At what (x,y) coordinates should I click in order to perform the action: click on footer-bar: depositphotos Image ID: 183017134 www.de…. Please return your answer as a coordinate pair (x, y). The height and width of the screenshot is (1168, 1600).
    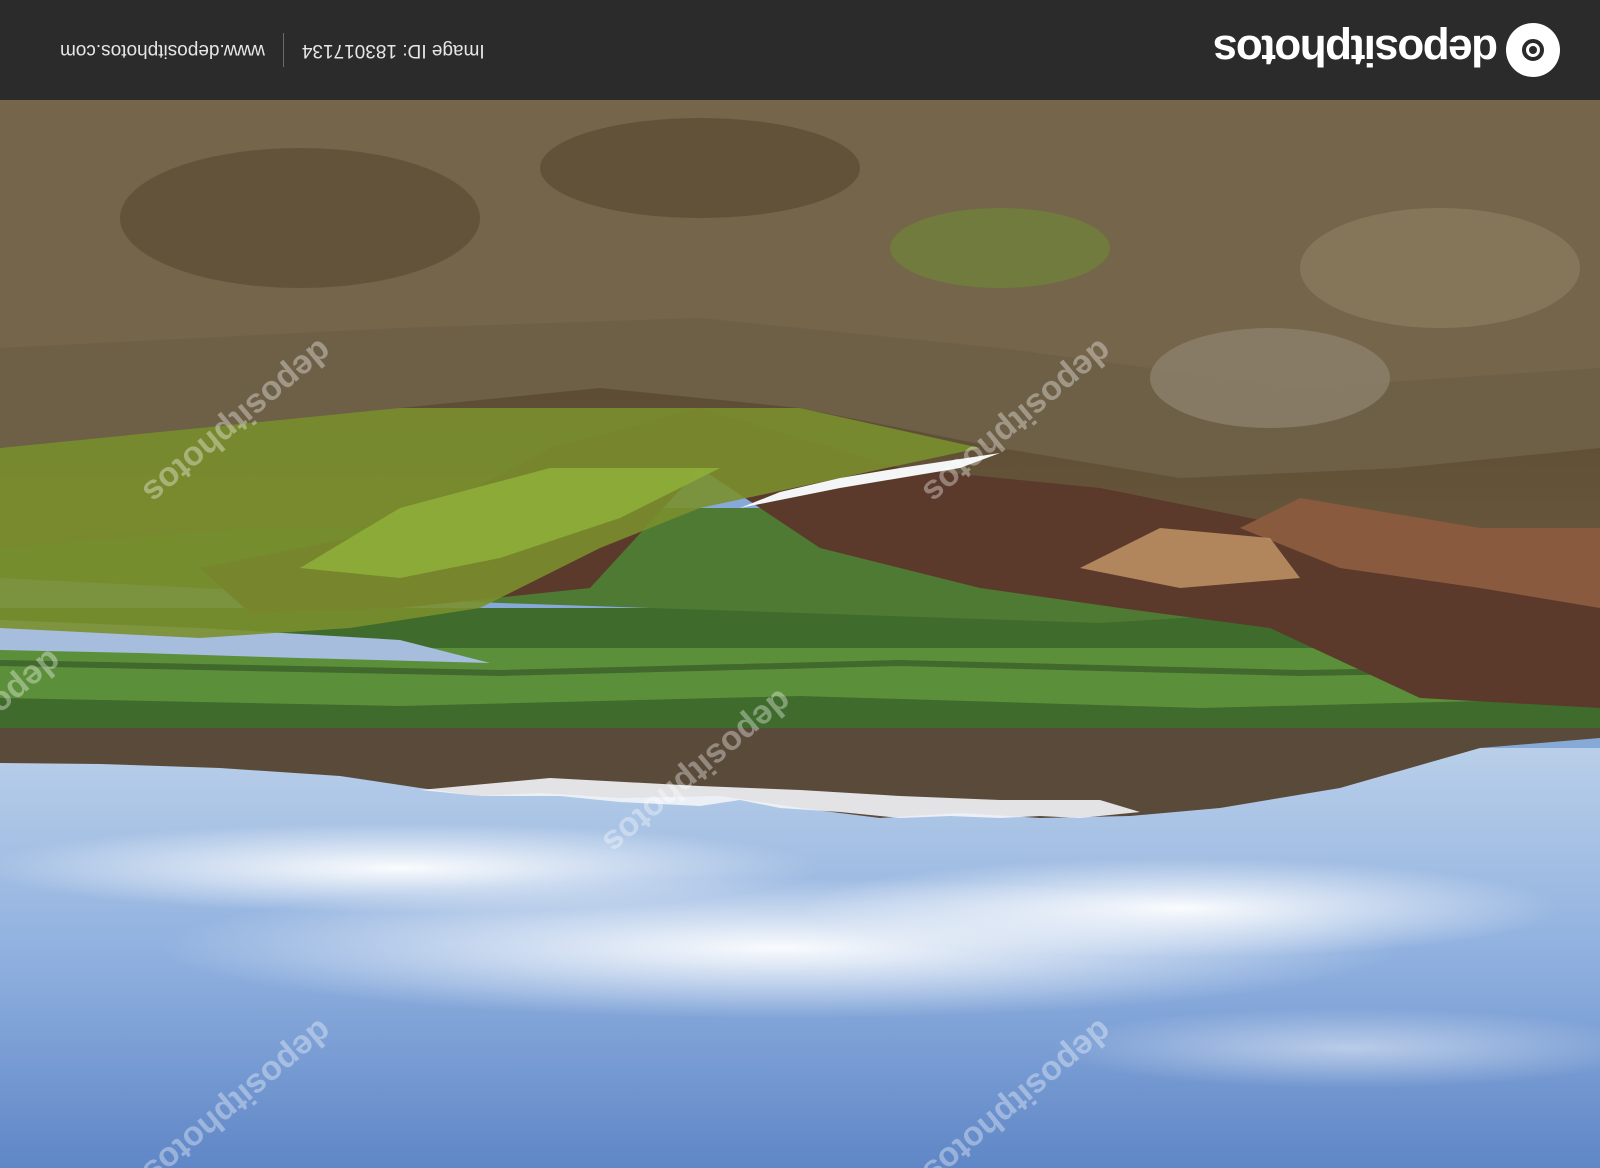
    Looking at the image, I should click on (800, 50).